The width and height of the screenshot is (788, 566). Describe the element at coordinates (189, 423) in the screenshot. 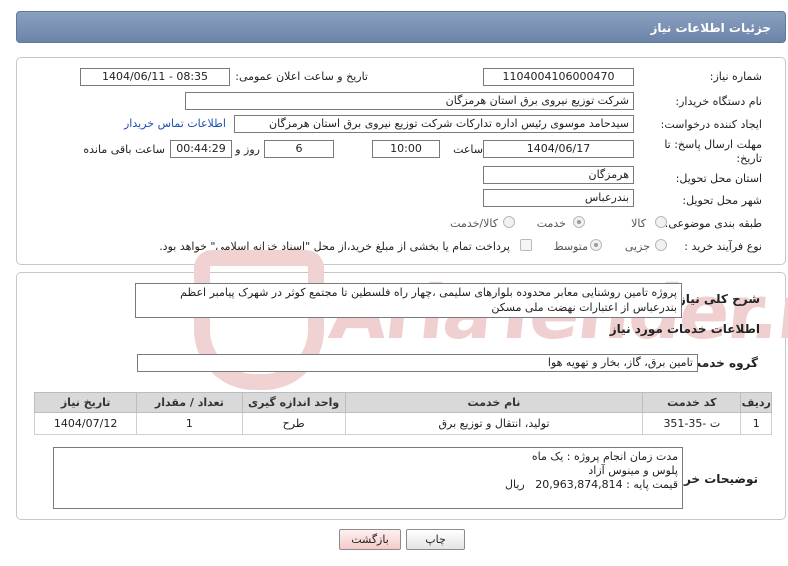

I see `cell-qty: 1` at that location.